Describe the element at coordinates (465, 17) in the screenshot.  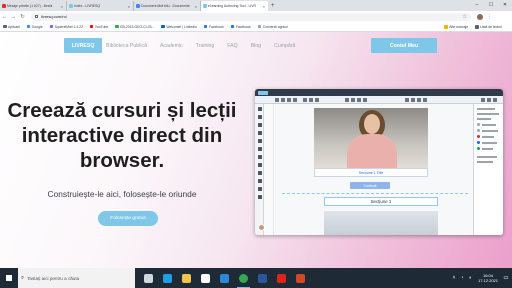
I see `bookmark-star-icon: ☆` at that location.